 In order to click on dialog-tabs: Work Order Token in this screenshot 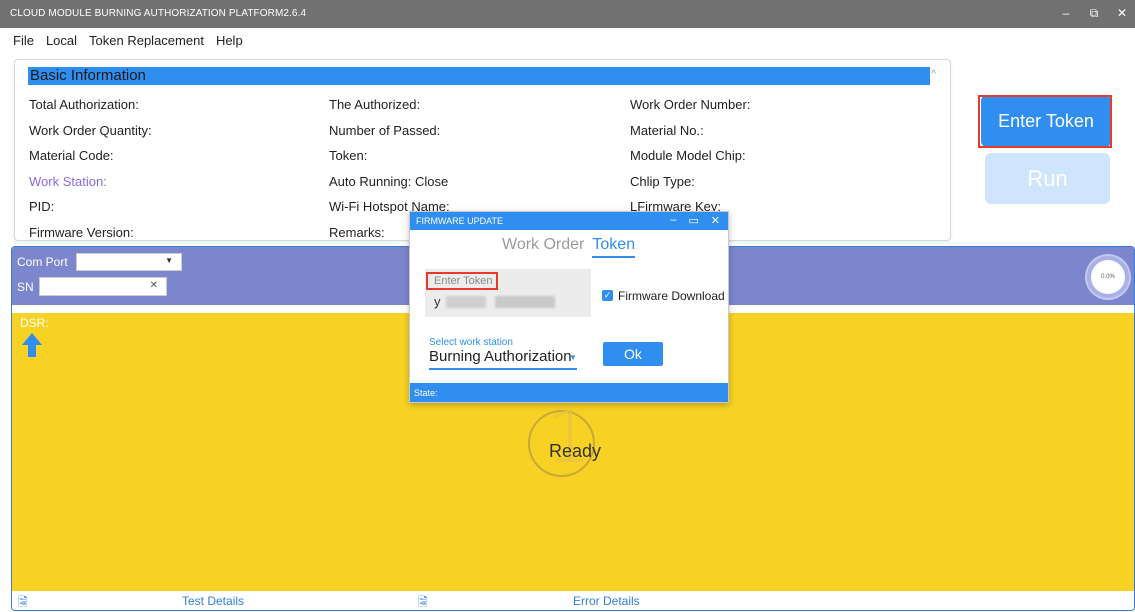, I will do `click(569, 247)`.